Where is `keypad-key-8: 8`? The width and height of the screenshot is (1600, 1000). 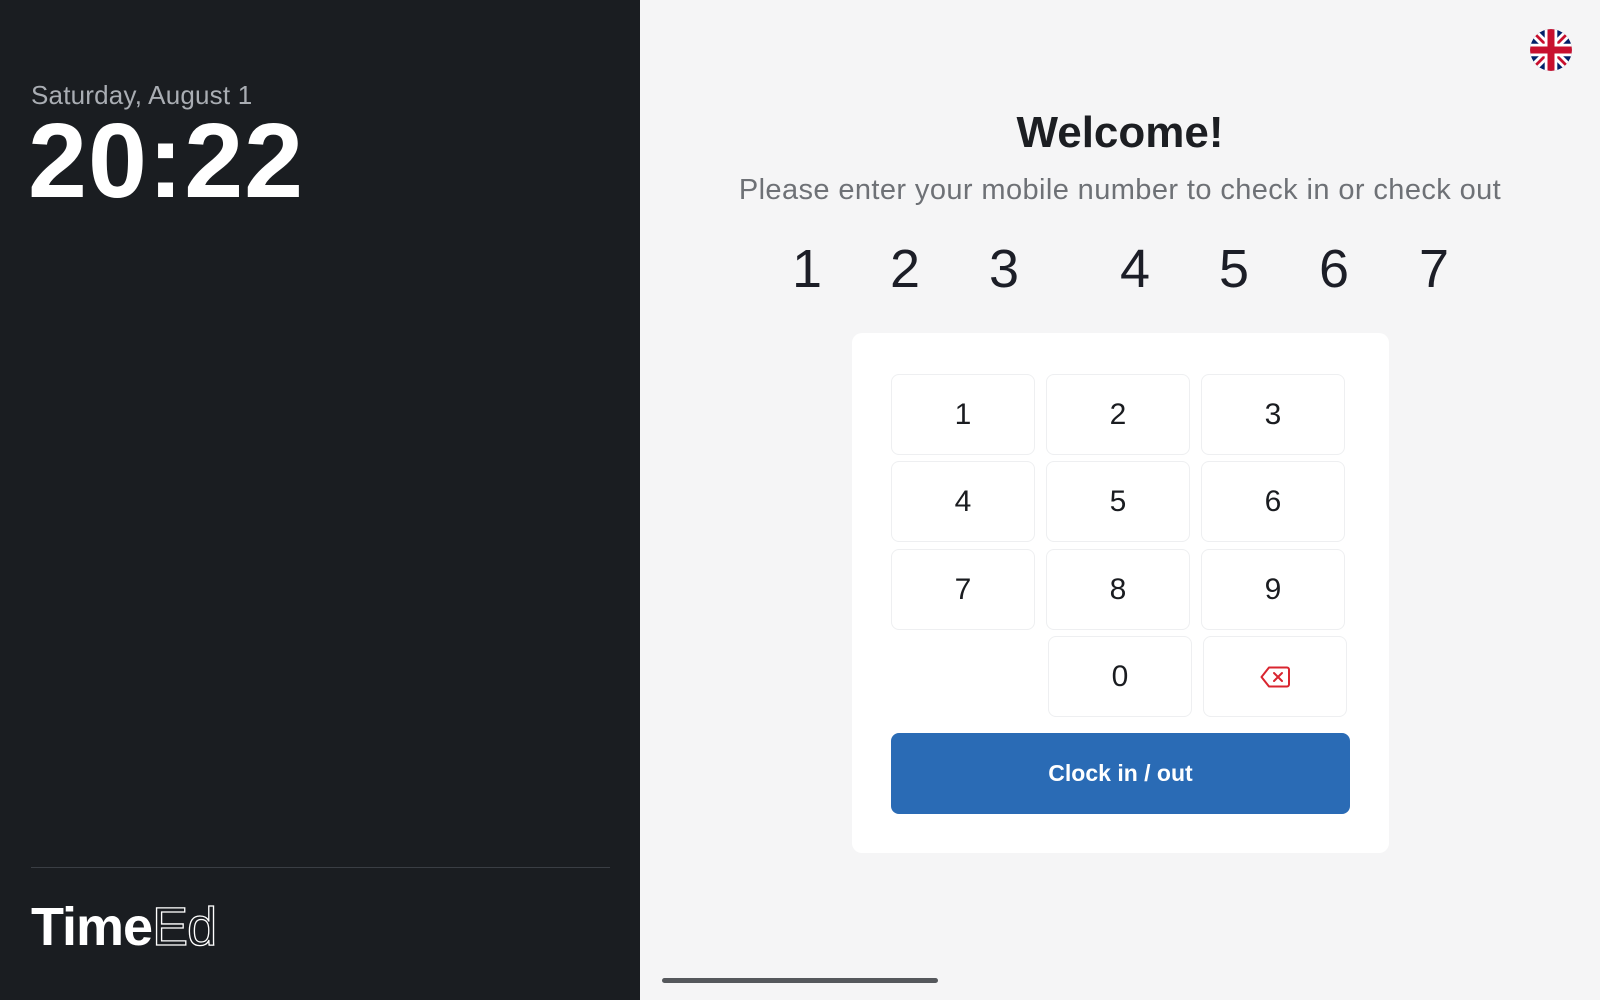
keypad-key-8: 8 is located at coordinates (1118, 589).